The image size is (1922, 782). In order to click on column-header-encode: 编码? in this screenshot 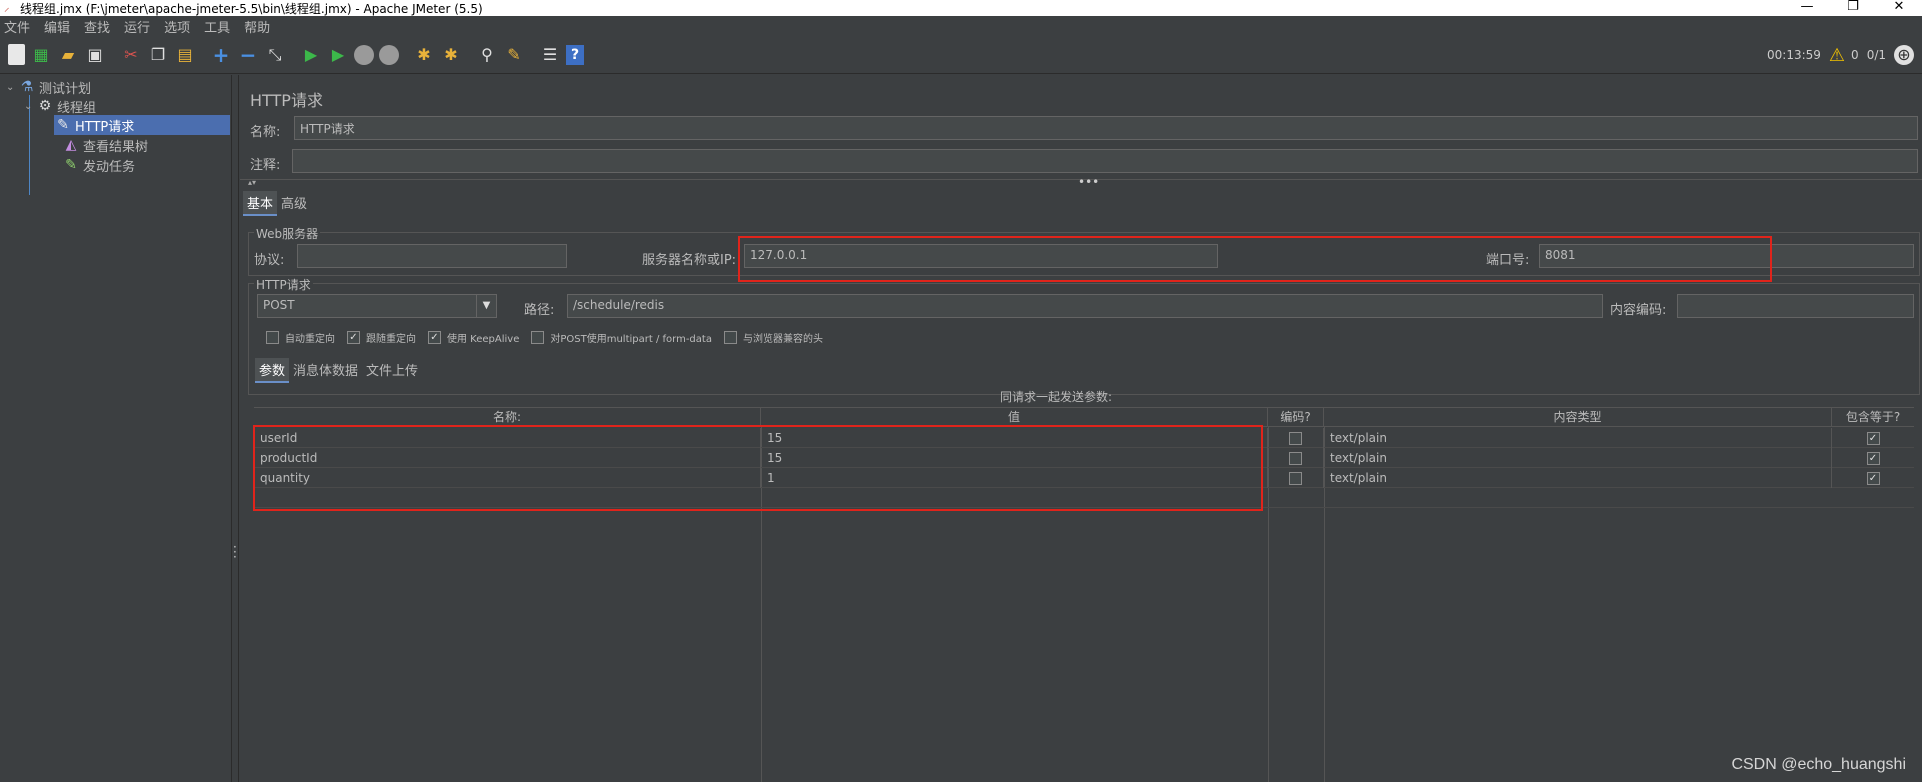, I will do `click(1296, 417)`.